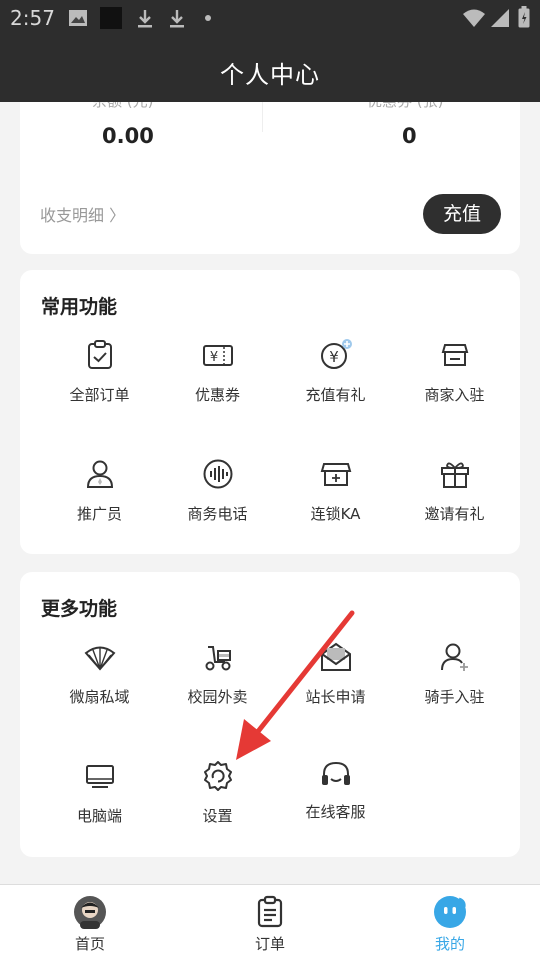  I want to click on tab-mine: 我的, so click(450, 924).